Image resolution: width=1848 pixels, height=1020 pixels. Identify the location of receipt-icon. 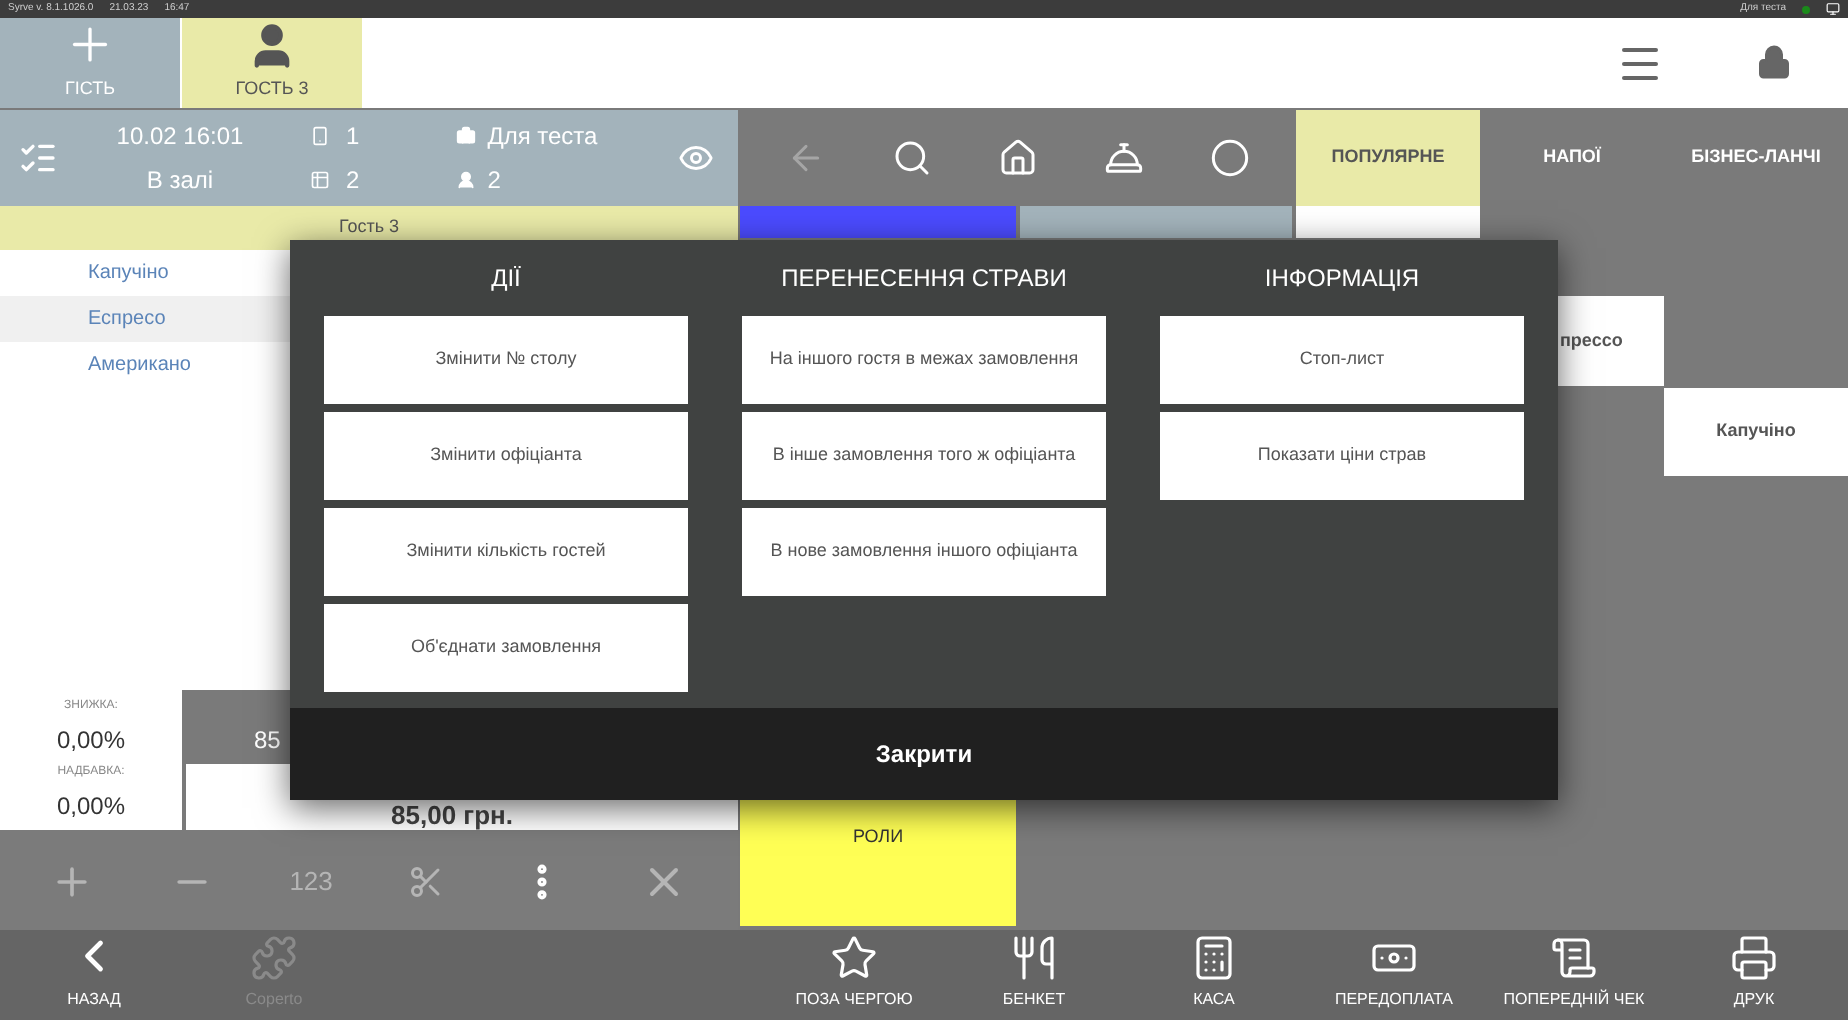
(1574, 958).